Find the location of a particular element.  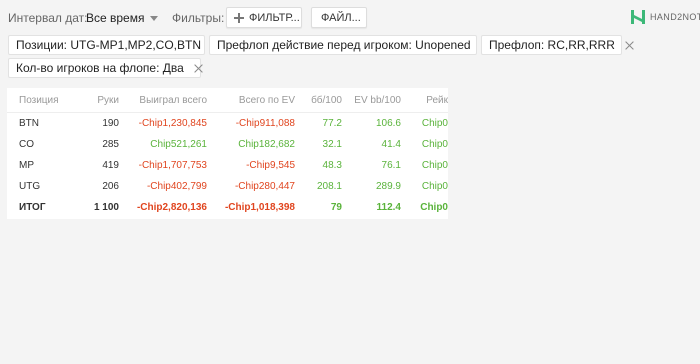

column-header: Рейк is located at coordinates (424, 100).